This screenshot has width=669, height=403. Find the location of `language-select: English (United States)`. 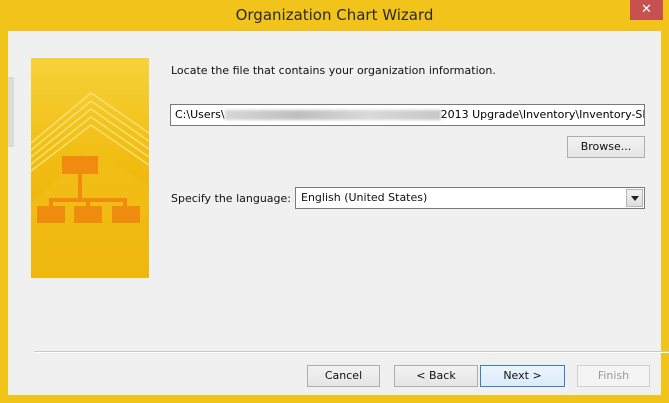

language-select: English (United States) is located at coordinates (470, 198).